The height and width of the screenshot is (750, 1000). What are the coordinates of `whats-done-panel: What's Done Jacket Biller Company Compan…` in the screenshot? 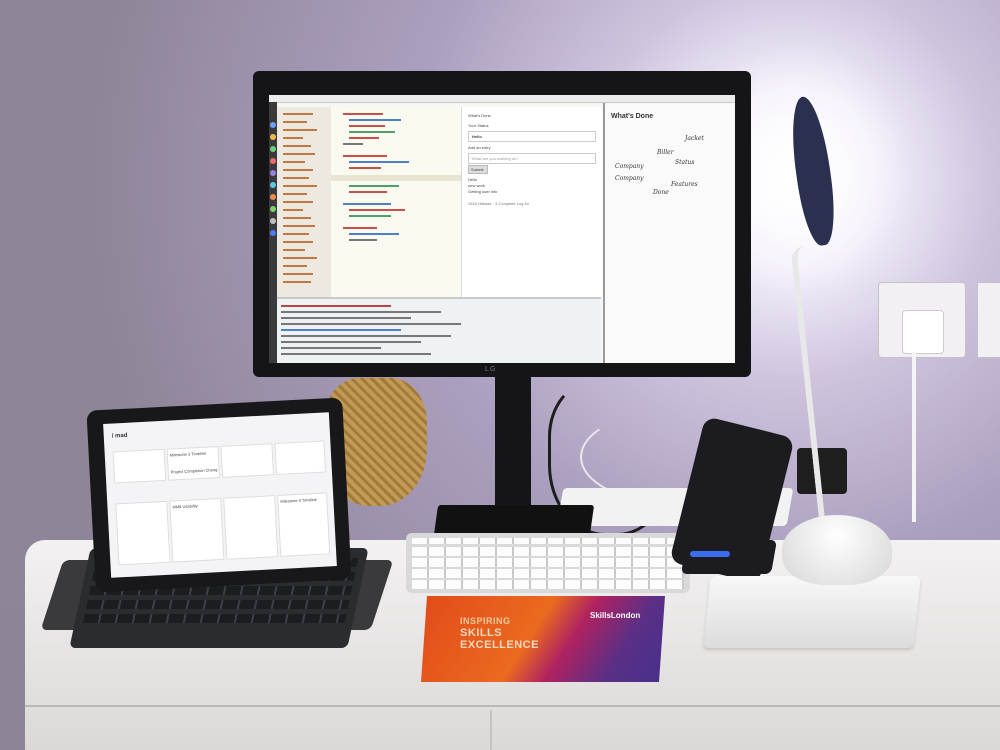 It's located at (669, 233).